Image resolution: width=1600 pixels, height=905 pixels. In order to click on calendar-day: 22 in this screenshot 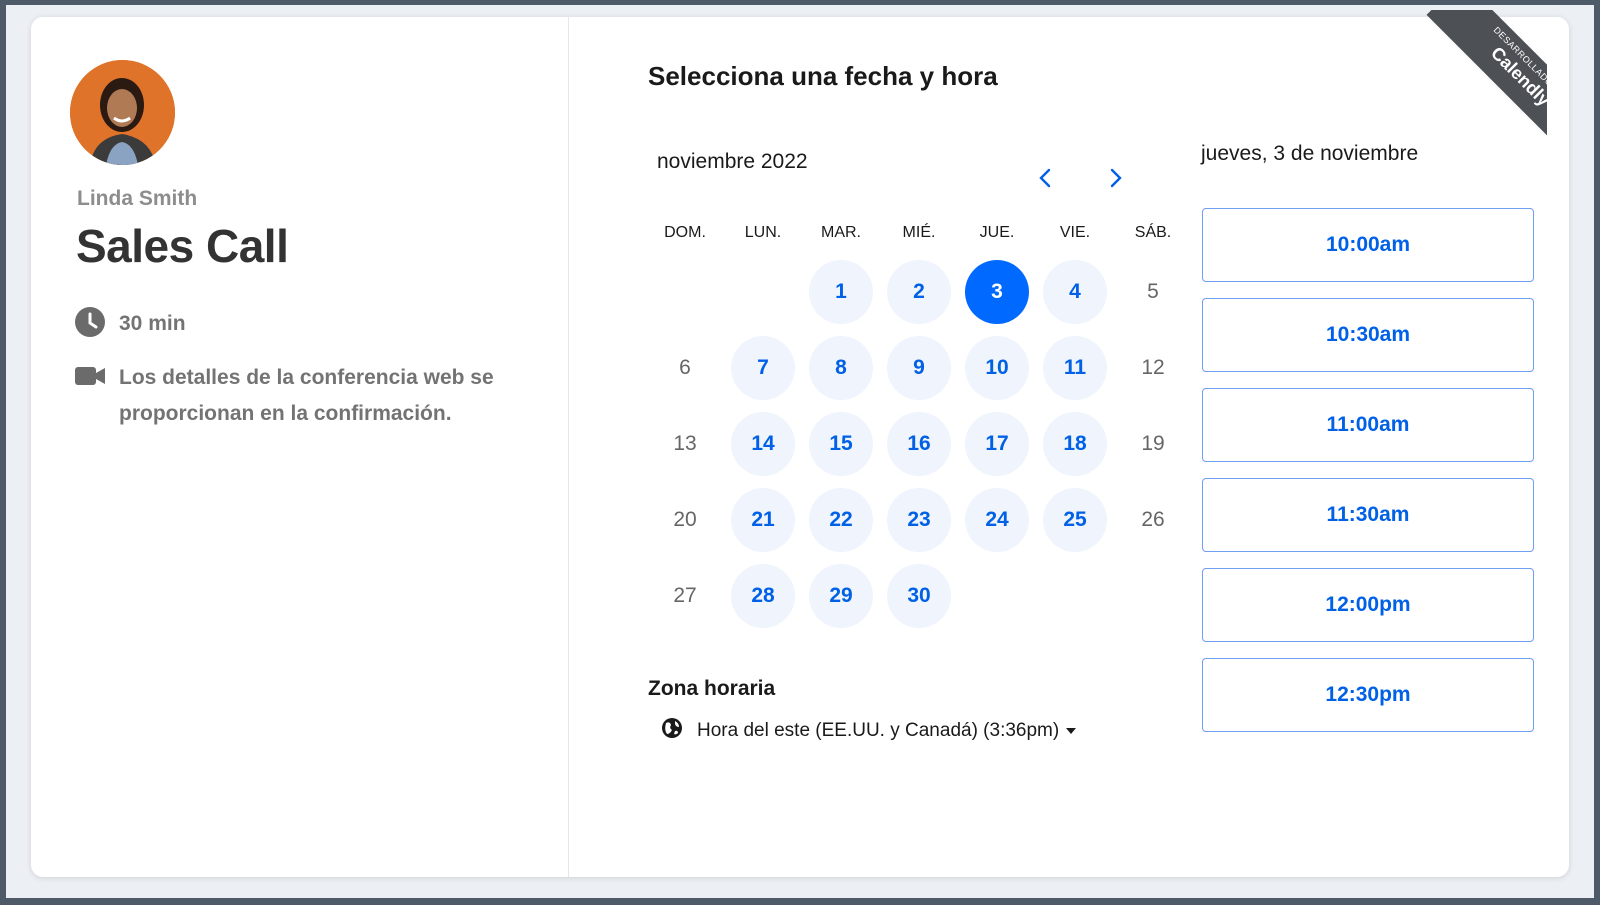, I will do `click(841, 520)`.